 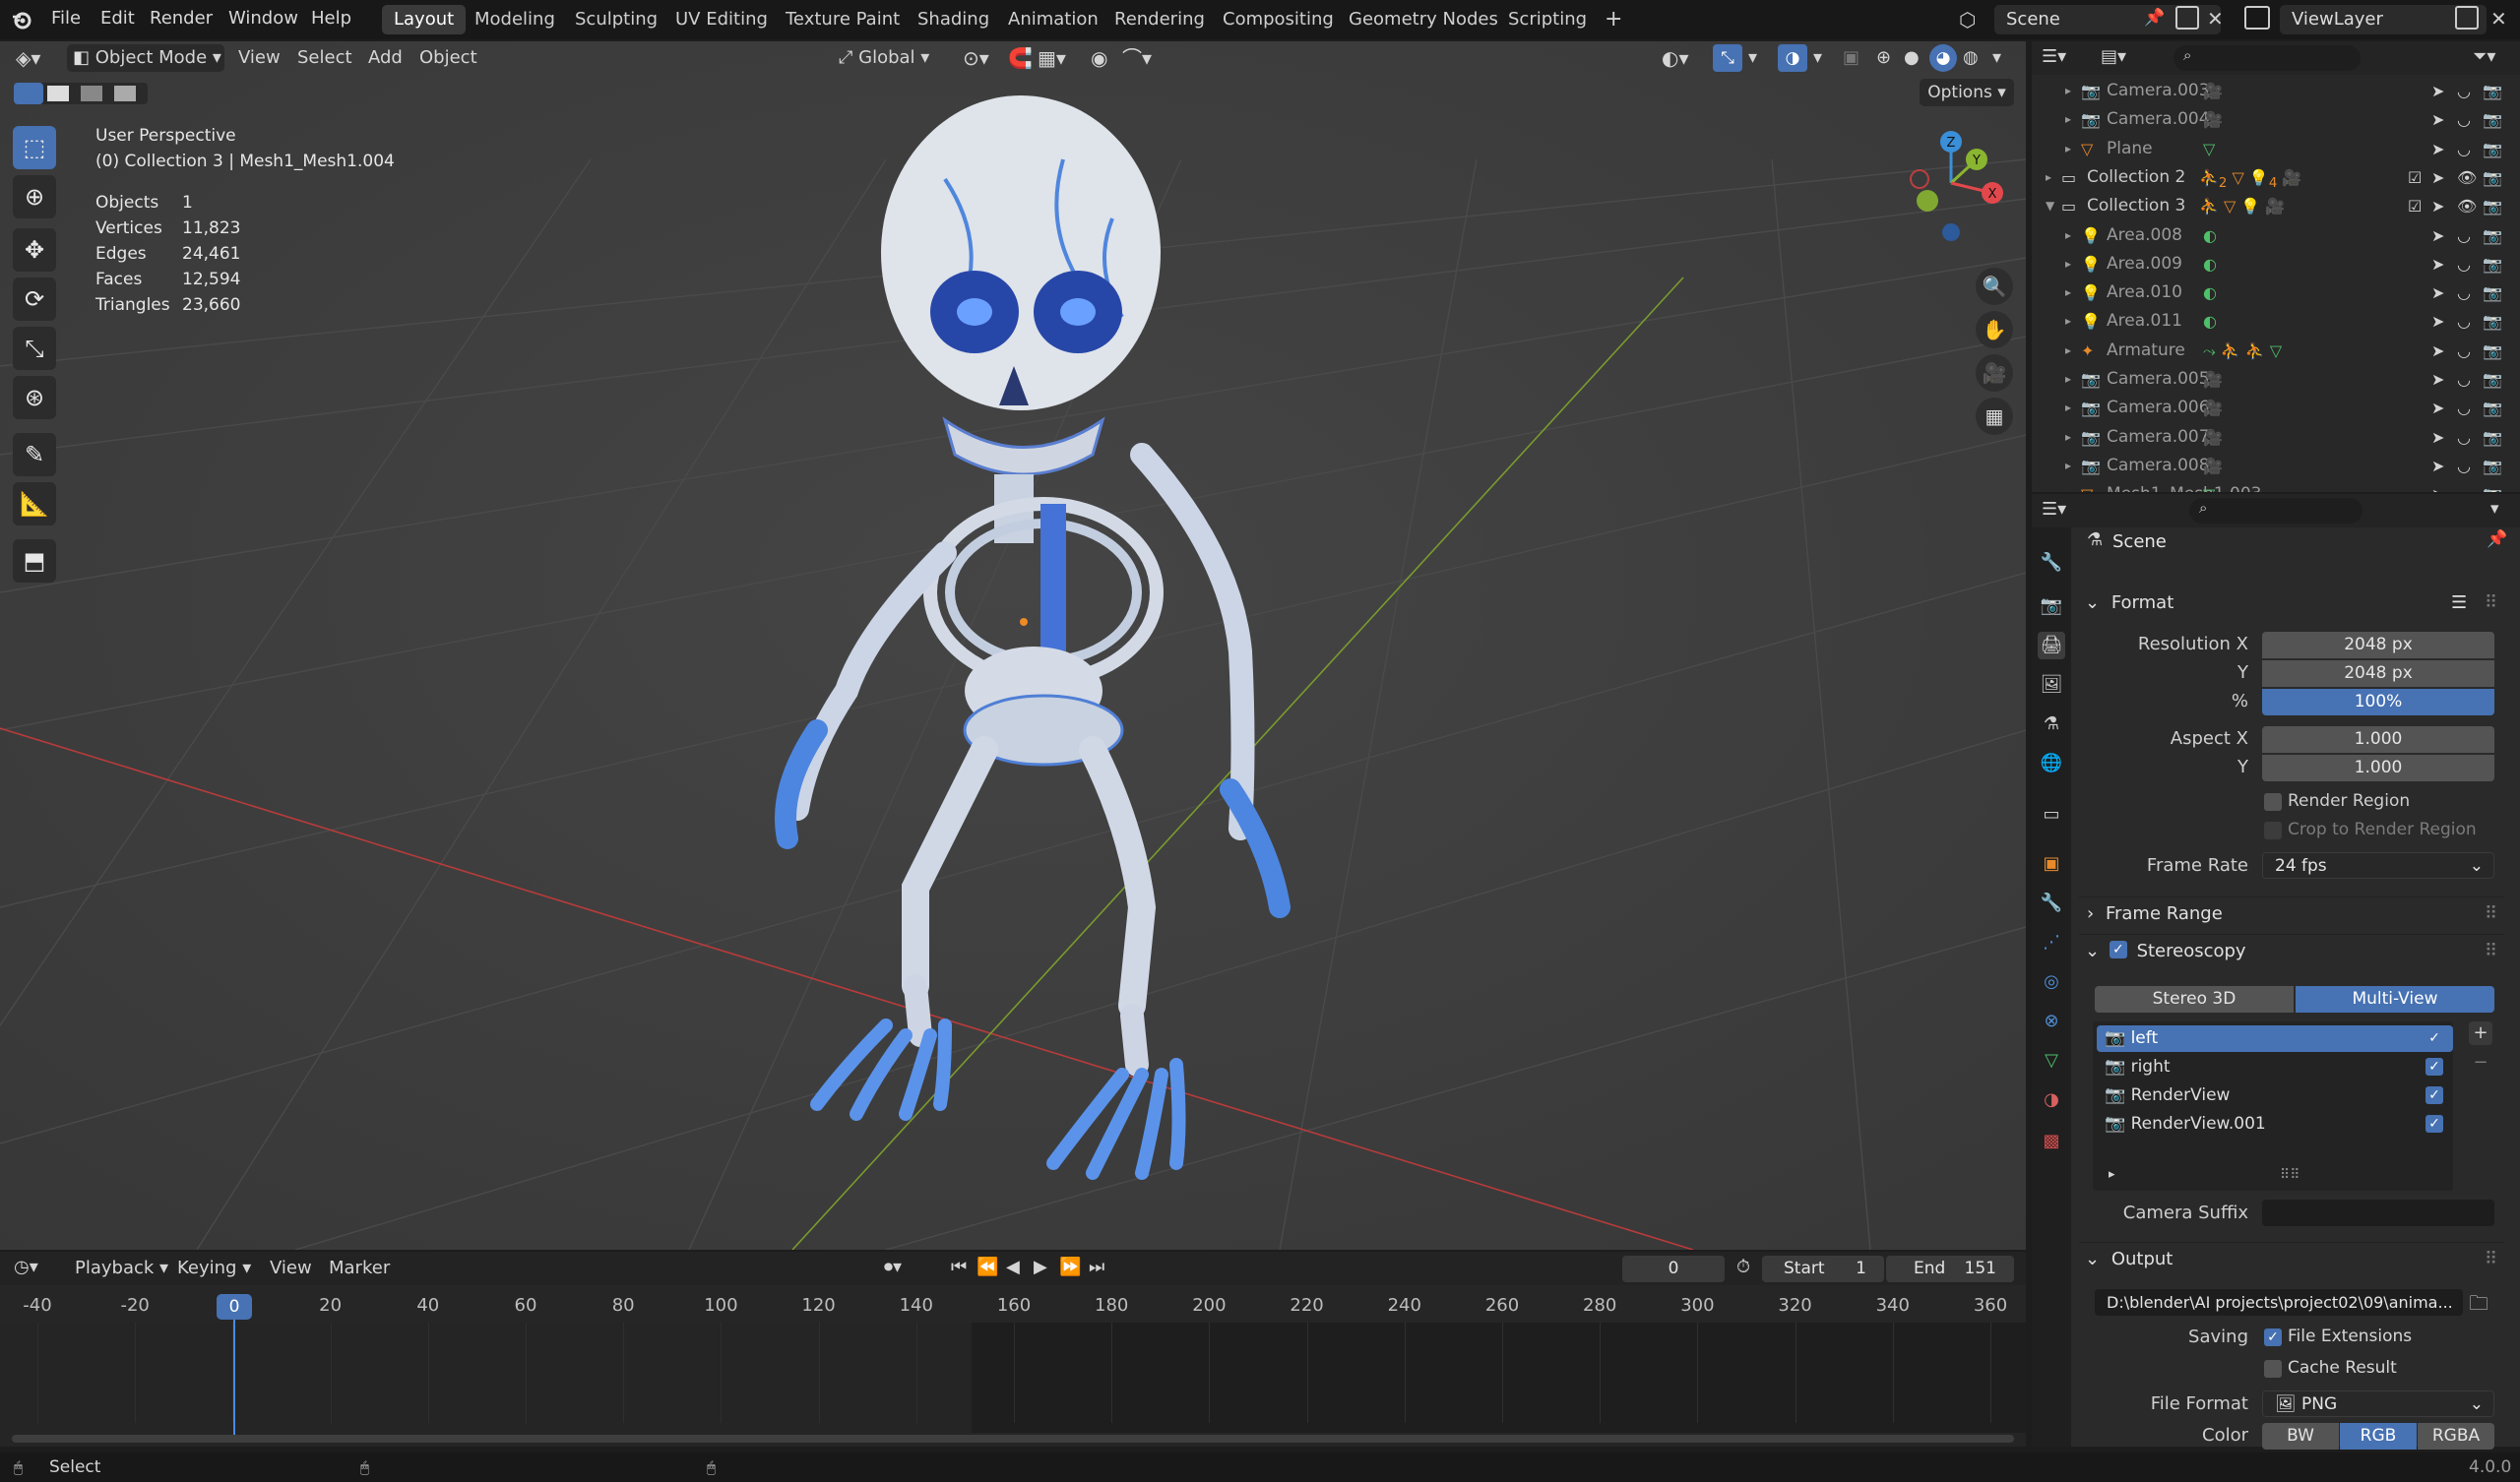 What do you see at coordinates (34, 397) in the screenshot?
I see `transform-tool-icon: ⊛` at bounding box center [34, 397].